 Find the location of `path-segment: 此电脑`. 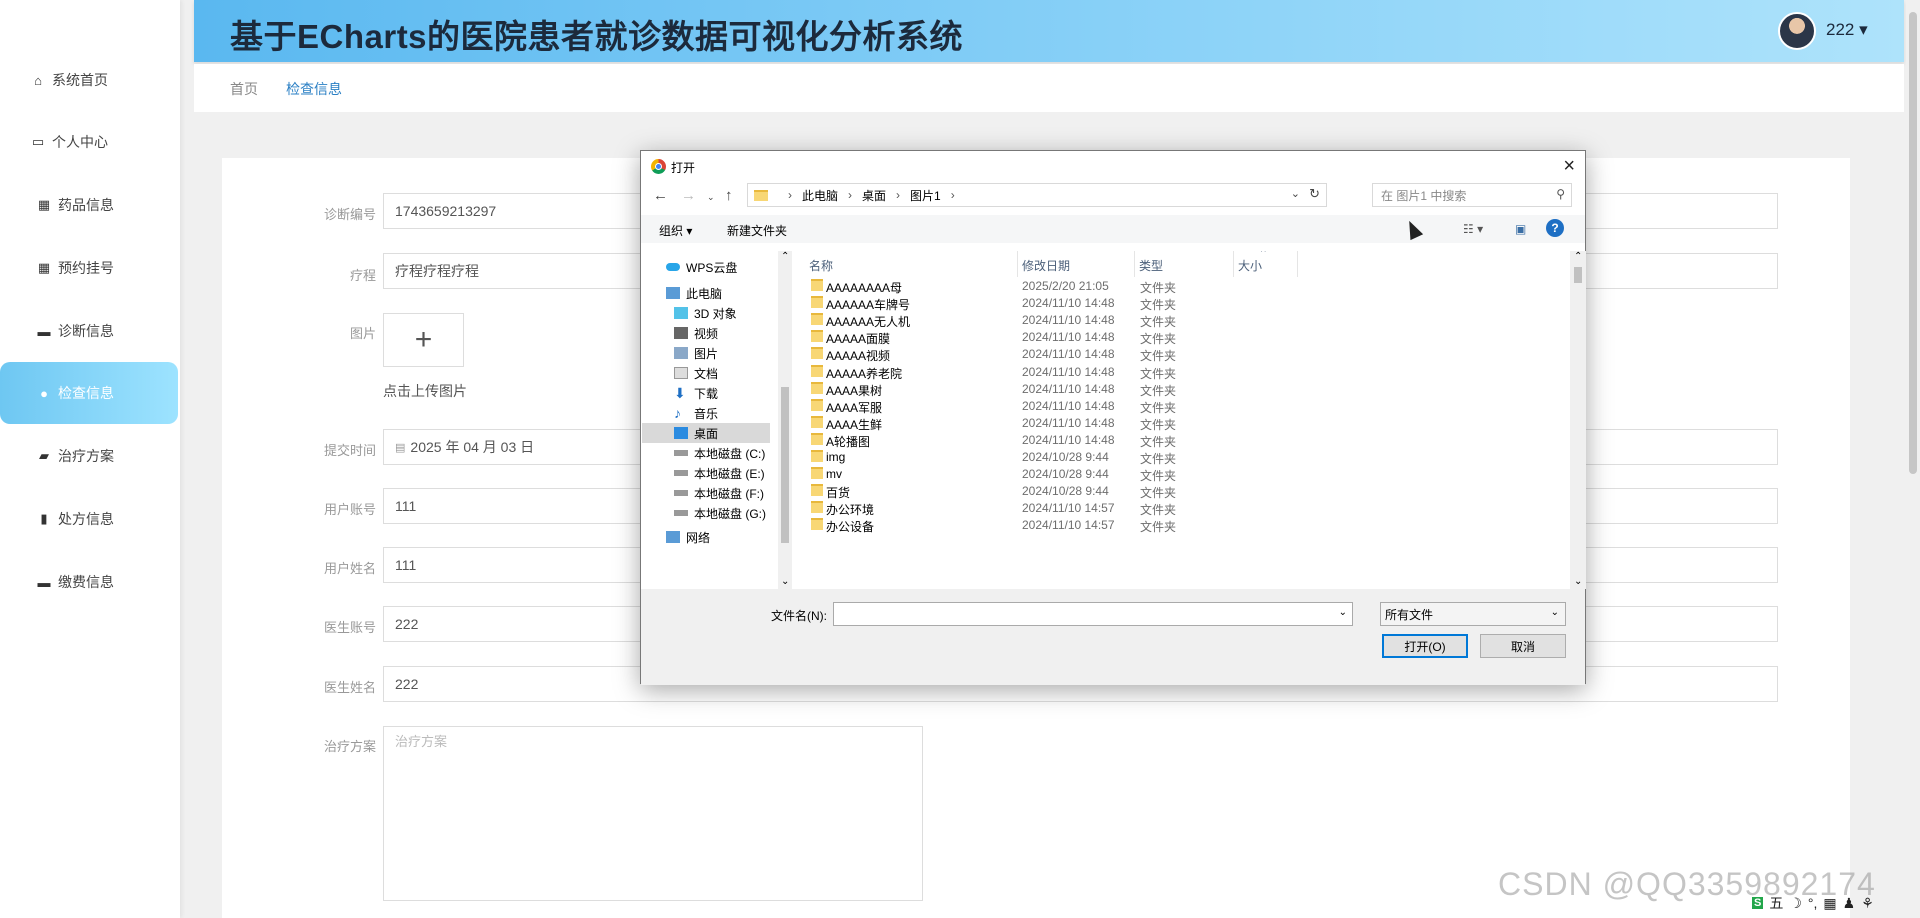

path-segment: 此电脑 is located at coordinates (820, 195).